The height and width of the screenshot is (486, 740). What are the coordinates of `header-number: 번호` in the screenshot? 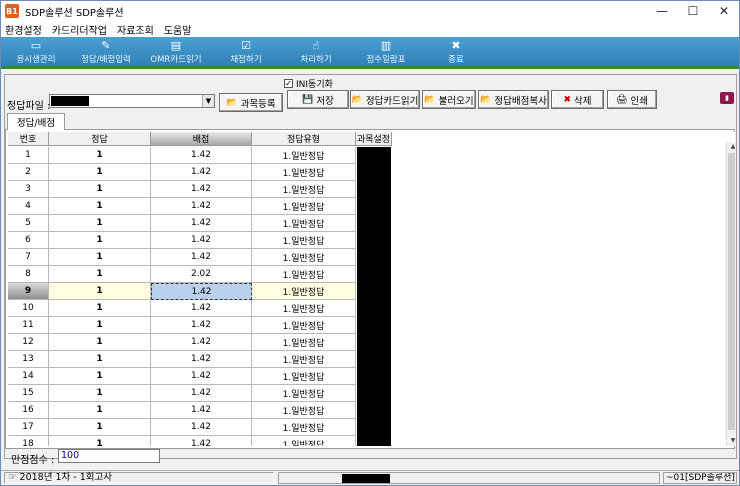 It's located at (28, 139).